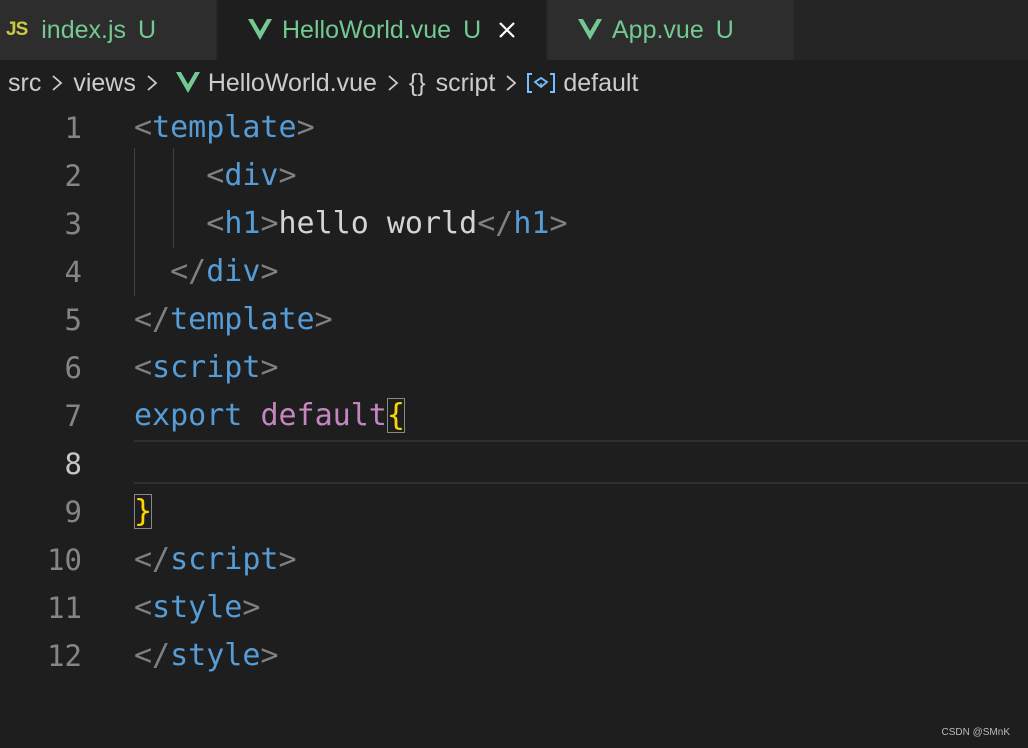 The width and height of the screenshot is (1028, 748). I want to click on breadcrumb-item-src: src, so click(24, 83).